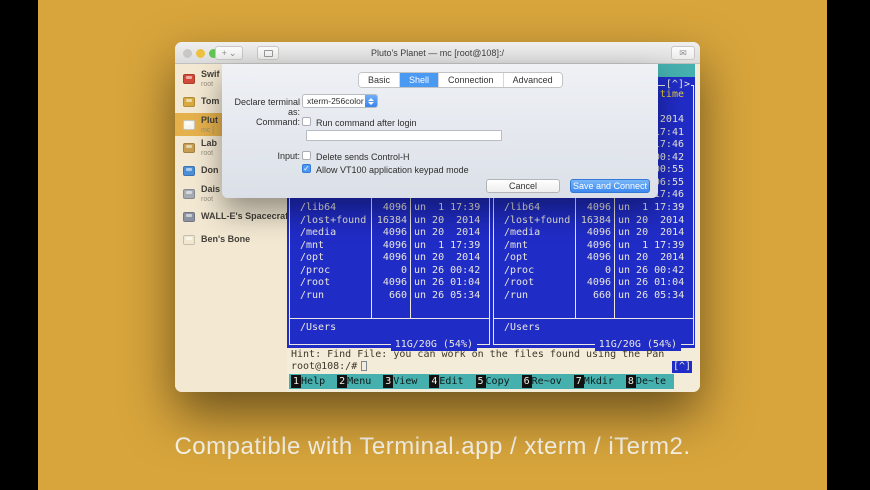  I want to click on delete-sends-checkbox: ✓, so click(306, 155).